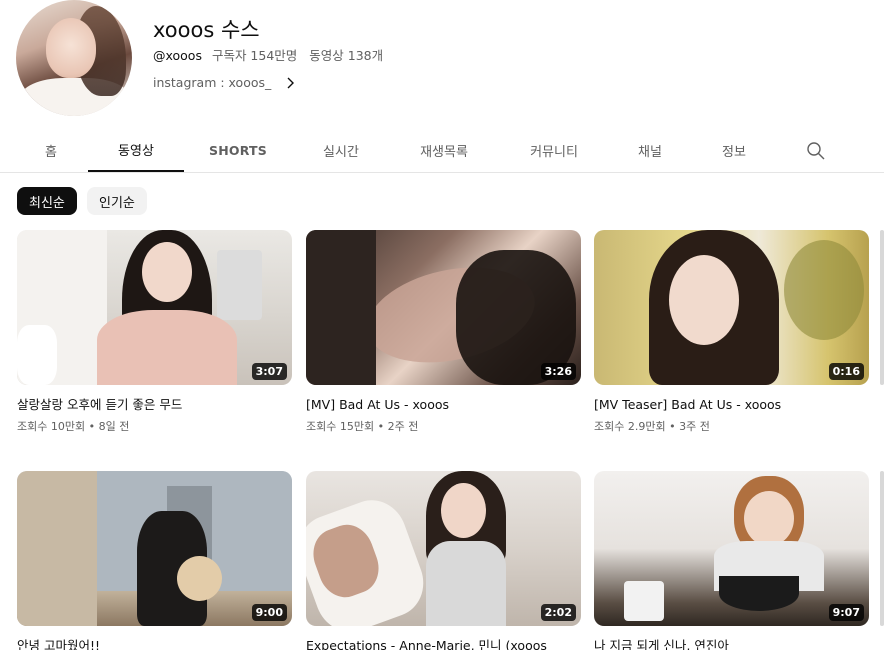 The image size is (884, 650). I want to click on tab-shorts: SHORTS, so click(238, 150).